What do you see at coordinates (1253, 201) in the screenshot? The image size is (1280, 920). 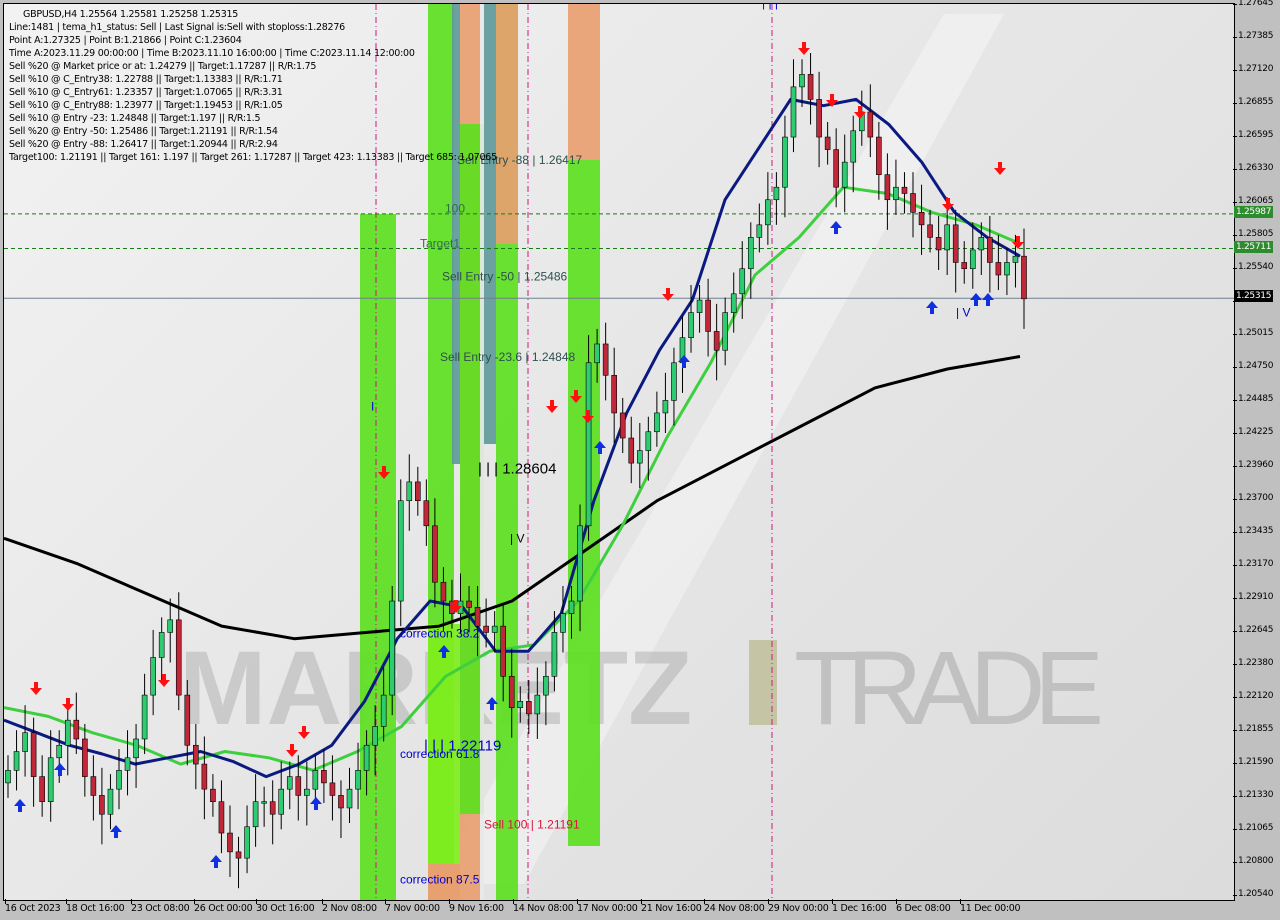 I see `y-tick-label: 1.26065` at bounding box center [1253, 201].